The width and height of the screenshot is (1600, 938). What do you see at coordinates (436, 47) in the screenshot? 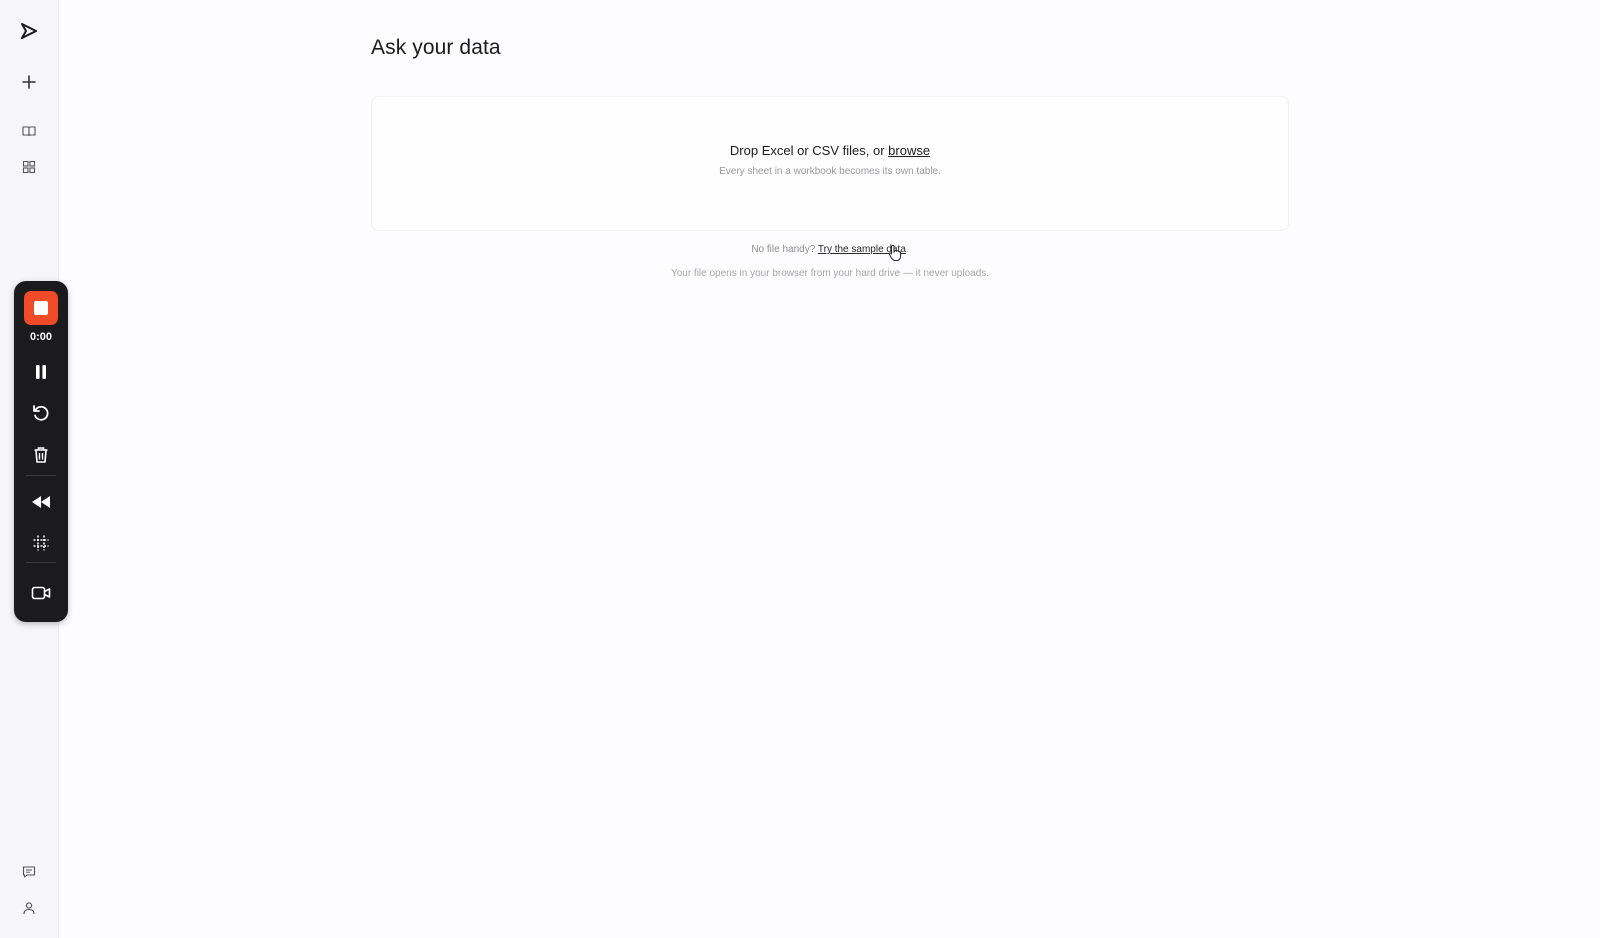
I see `page-title: Ask your data` at bounding box center [436, 47].